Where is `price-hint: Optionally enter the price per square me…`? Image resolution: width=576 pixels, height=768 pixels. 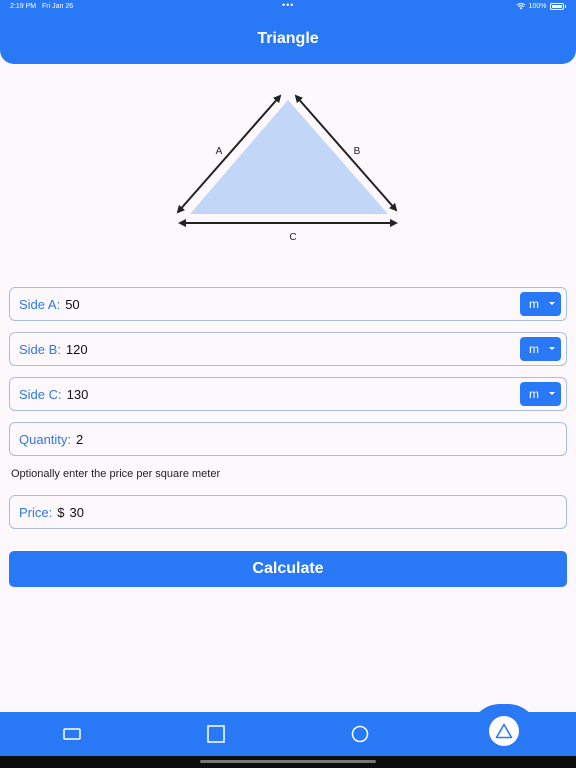
price-hint: Optionally enter the price per square me… is located at coordinates (116, 474).